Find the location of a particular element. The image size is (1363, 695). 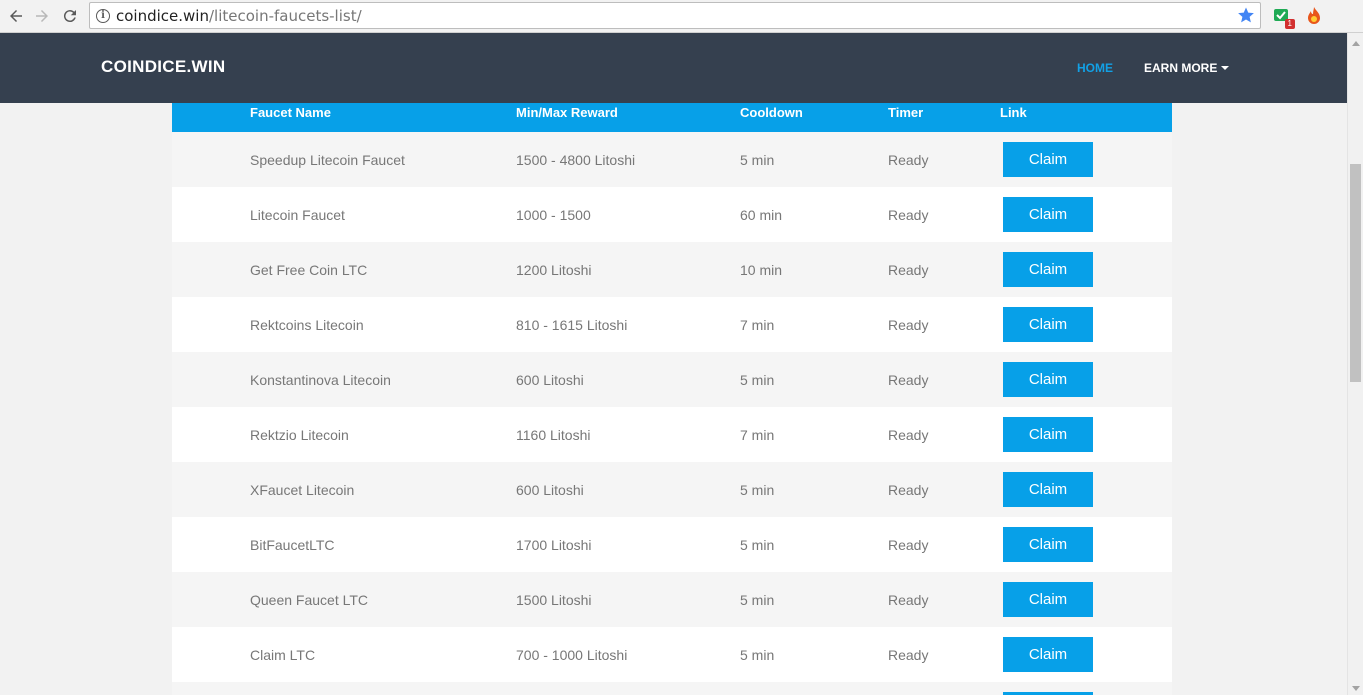

scrollbar-thumb is located at coordinates (1355, 273).